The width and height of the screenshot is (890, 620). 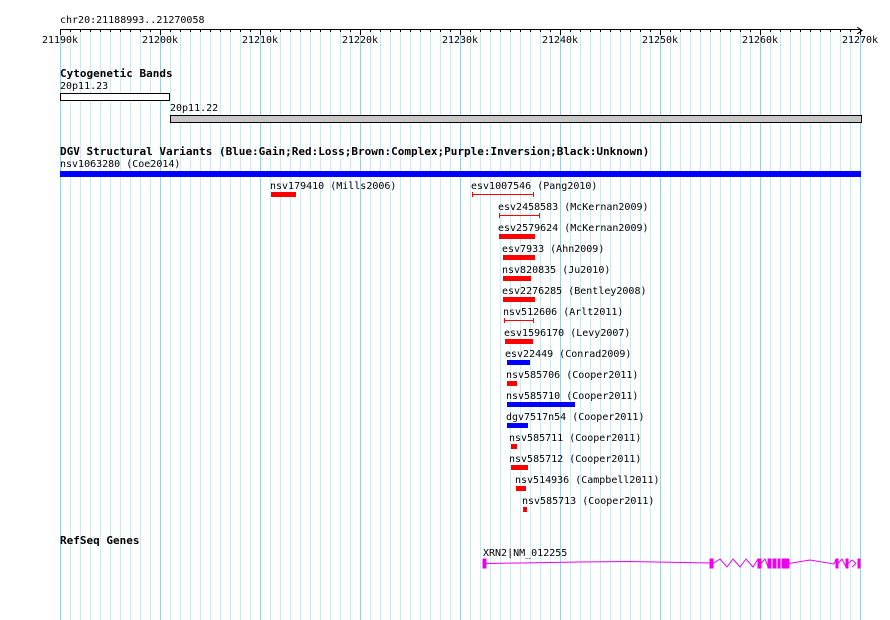 What do you see at coordinates (99, 541) in the screenshot?
I see `refseq-track-title: RefSeq Genes` at bounding box center [99, 541].